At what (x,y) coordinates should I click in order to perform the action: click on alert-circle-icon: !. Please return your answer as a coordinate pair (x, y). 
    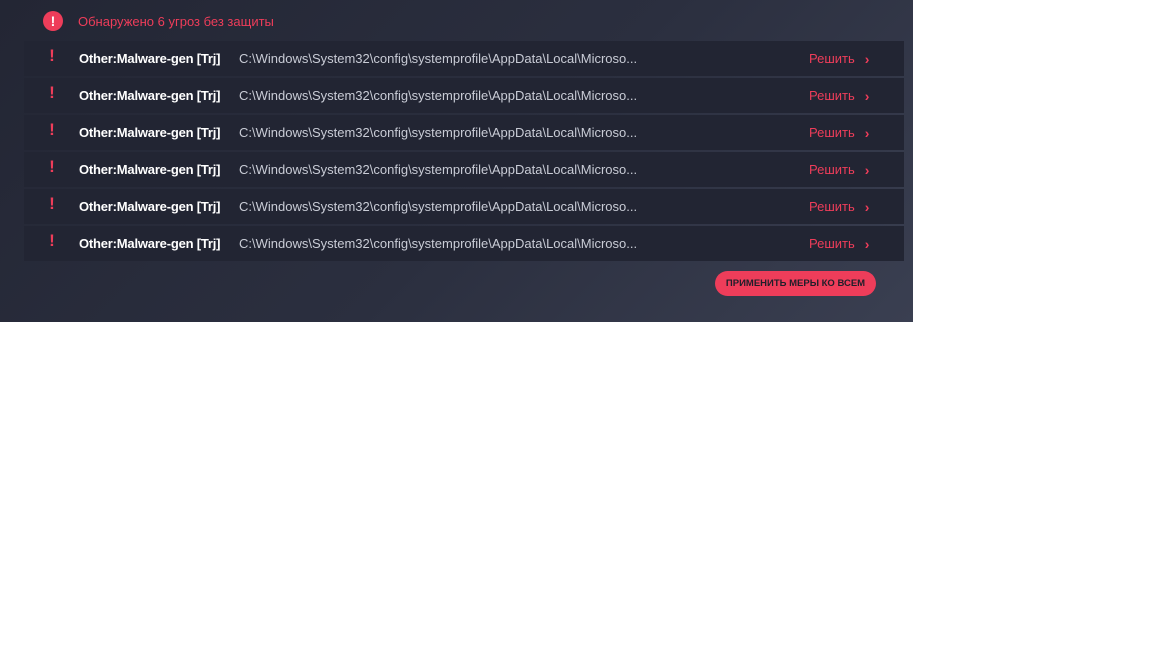
    Looking at the image, I should click on (53, 21).